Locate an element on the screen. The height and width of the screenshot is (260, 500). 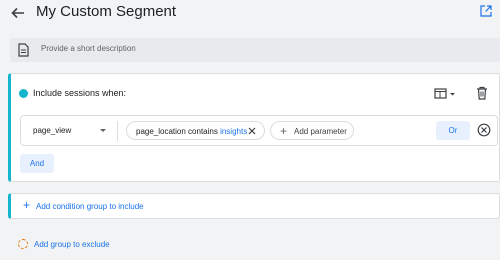
document-icon is located at coordinates (23, 50).